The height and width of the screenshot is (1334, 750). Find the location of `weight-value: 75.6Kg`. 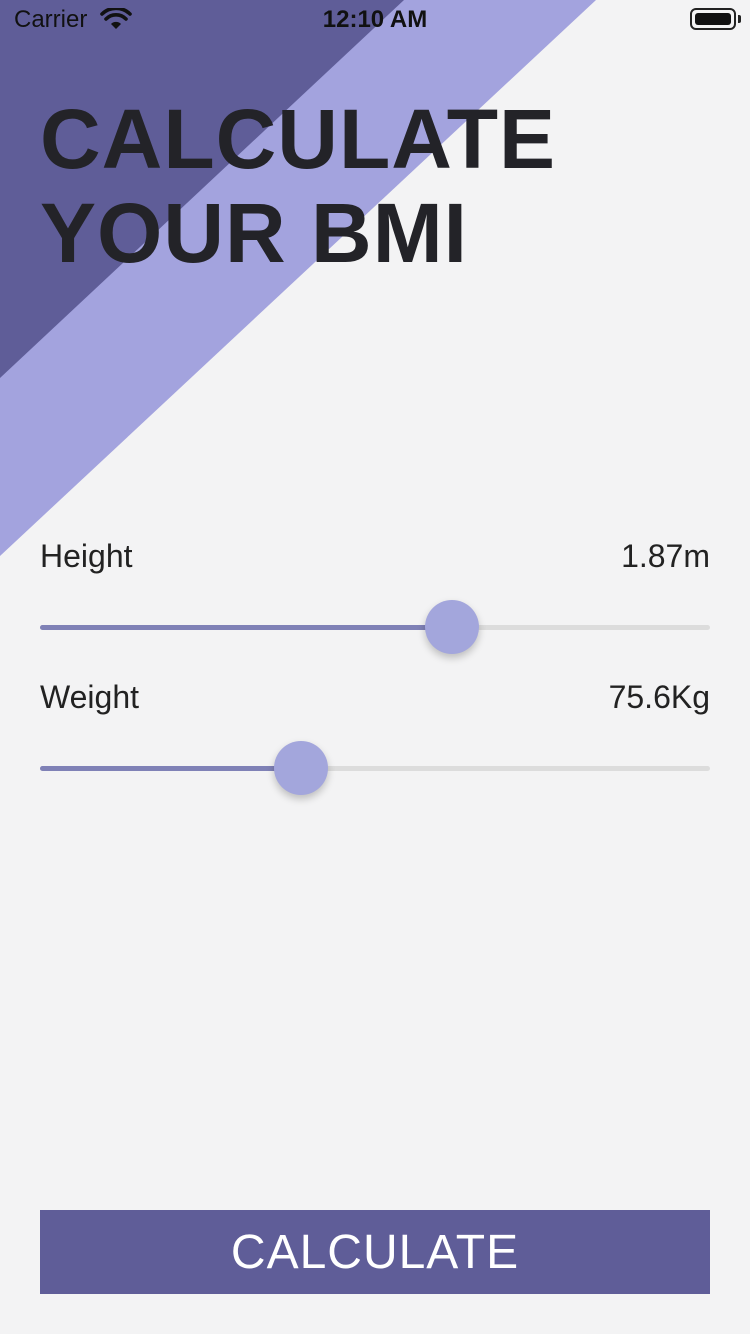

weight-value: 75.6Kg is located at coordinates (659, 697).